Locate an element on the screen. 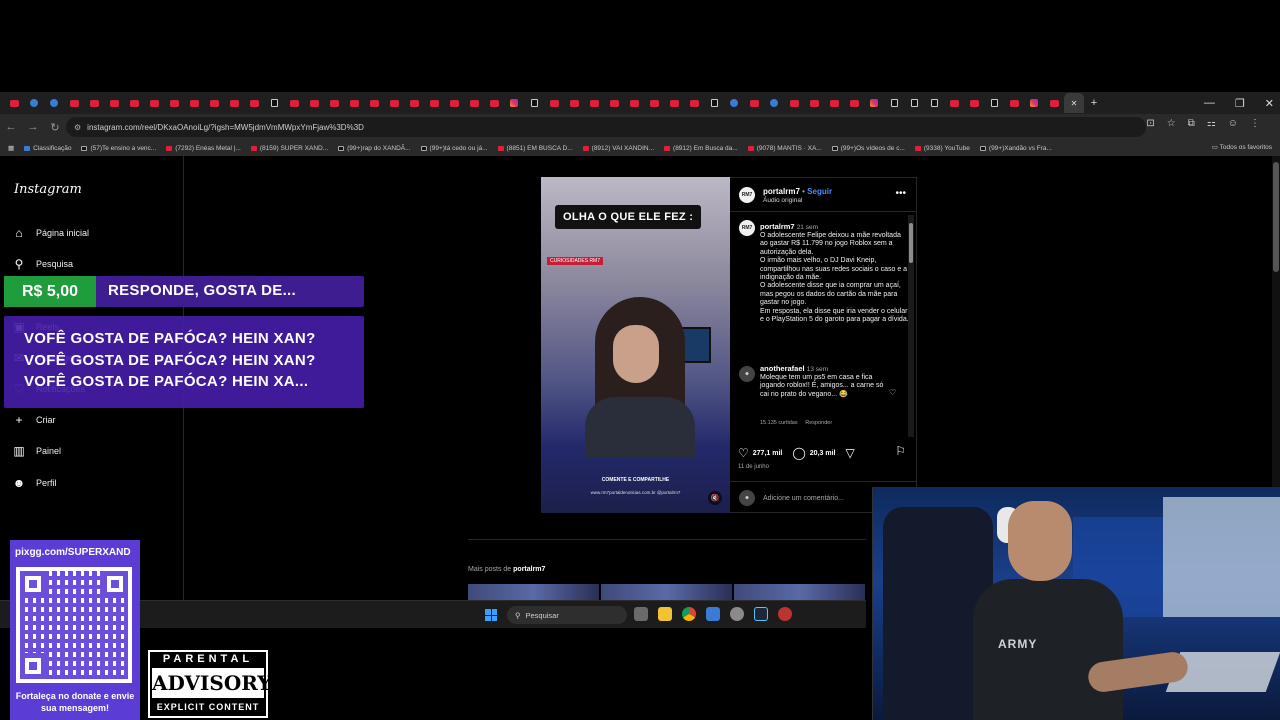 This screenshot has width=1280, height=720. install-icon: ⊡ is located at coordinates (1150, 123).